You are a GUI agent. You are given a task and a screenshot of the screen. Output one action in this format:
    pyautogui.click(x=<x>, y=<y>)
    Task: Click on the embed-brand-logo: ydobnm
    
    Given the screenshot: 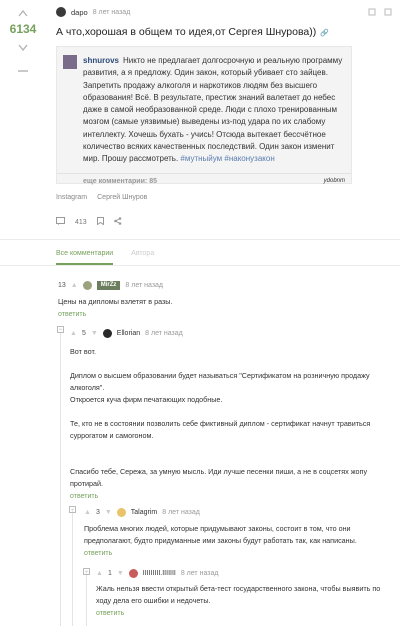 What is the action you would take?
    pyautogui.click(x=334, y=181)
    